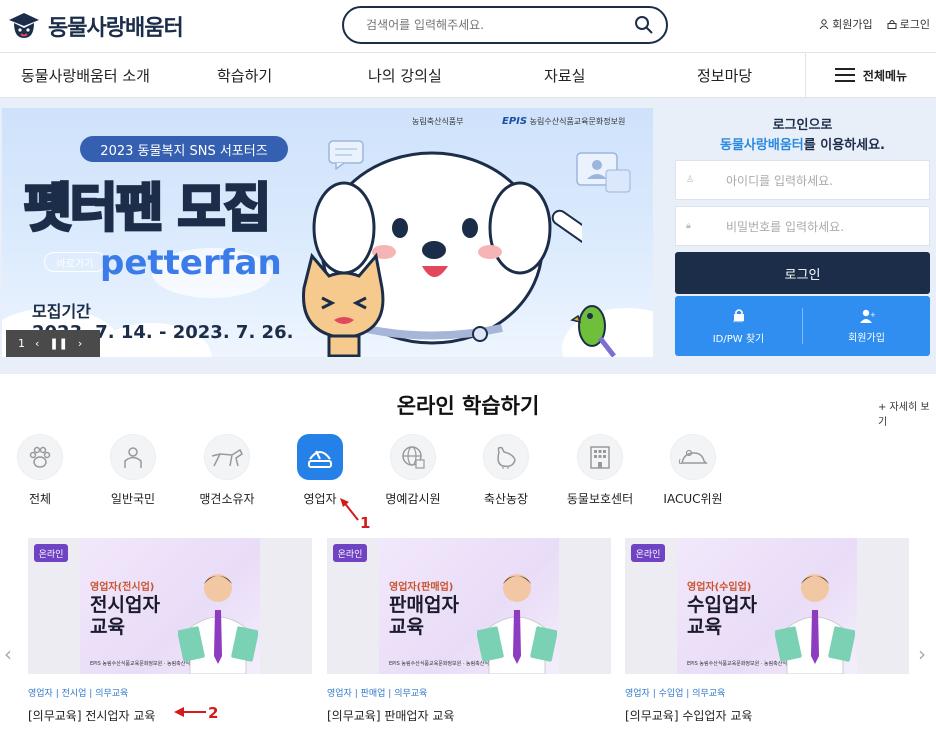 The height and width of the screenshot is (730, 936). I want to click on login-link: 로그인, so click(908, 24).